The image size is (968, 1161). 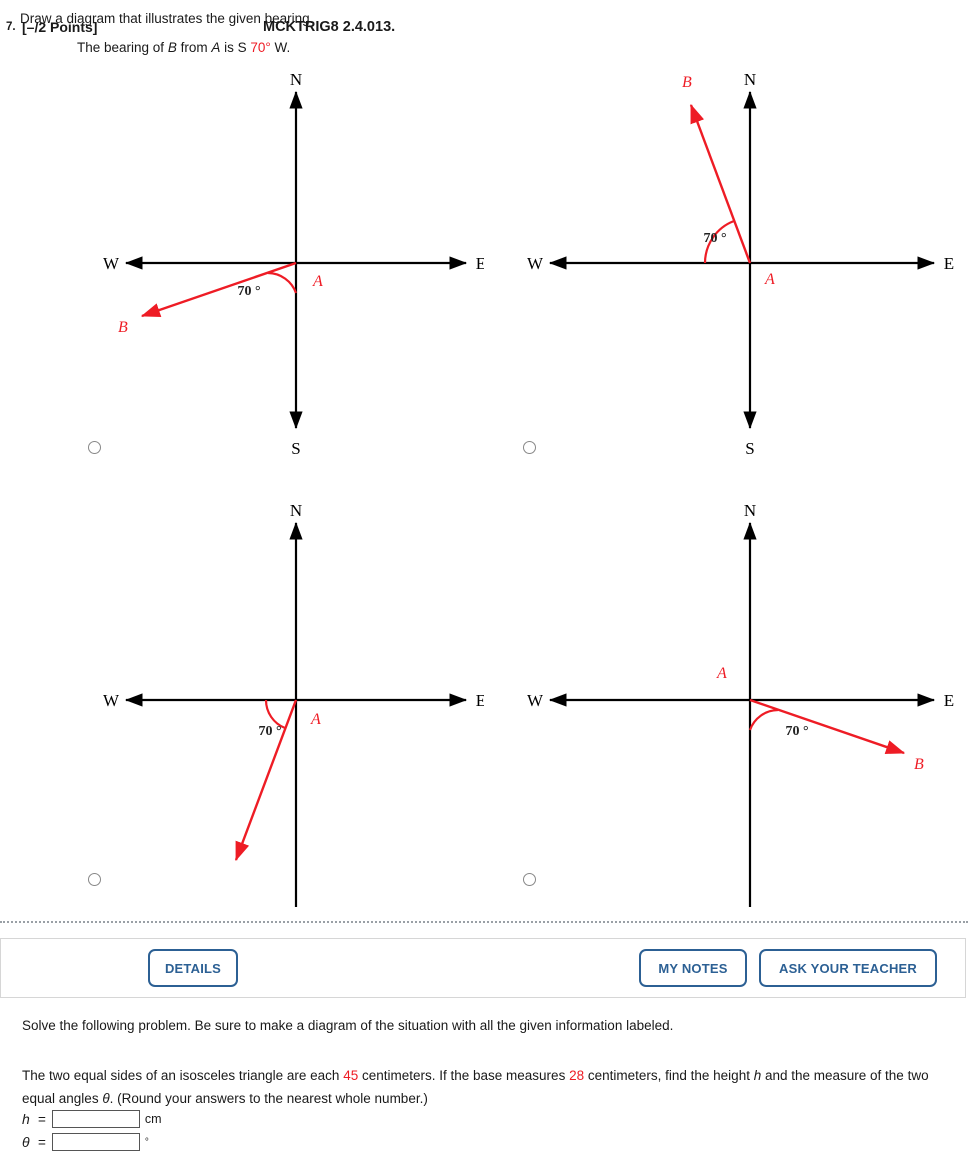 I want to click on choice-2-radio, so click(x=529, y=447).